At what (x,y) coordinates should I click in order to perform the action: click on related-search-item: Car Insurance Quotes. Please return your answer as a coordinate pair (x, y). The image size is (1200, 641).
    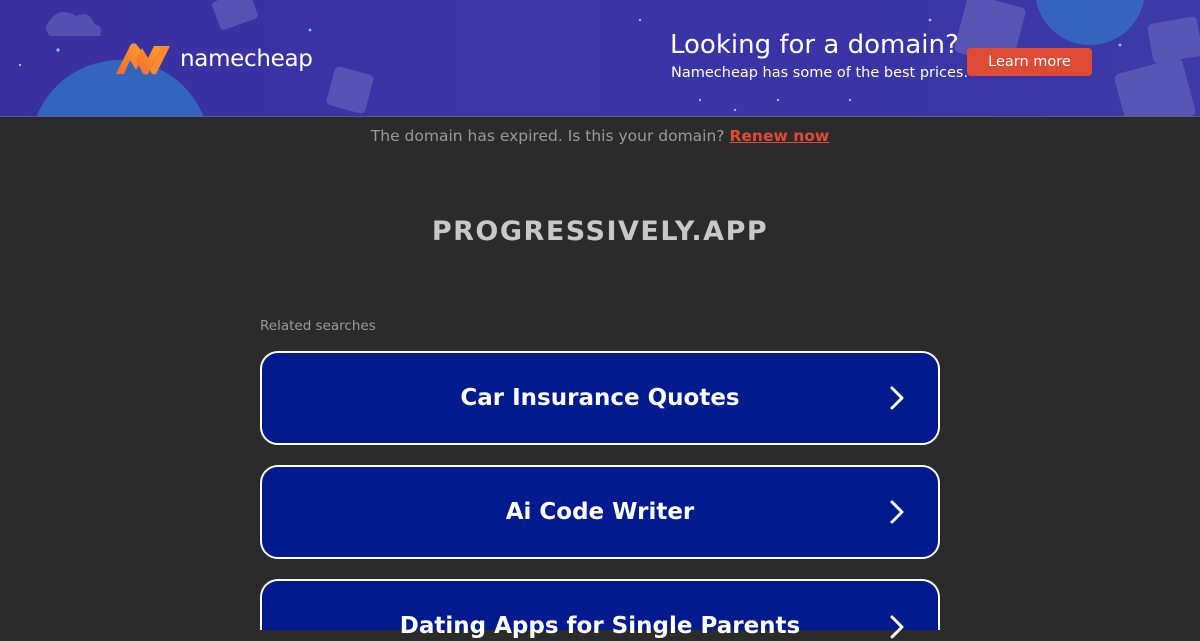
    Looking at the image, I should click on (600, 398).